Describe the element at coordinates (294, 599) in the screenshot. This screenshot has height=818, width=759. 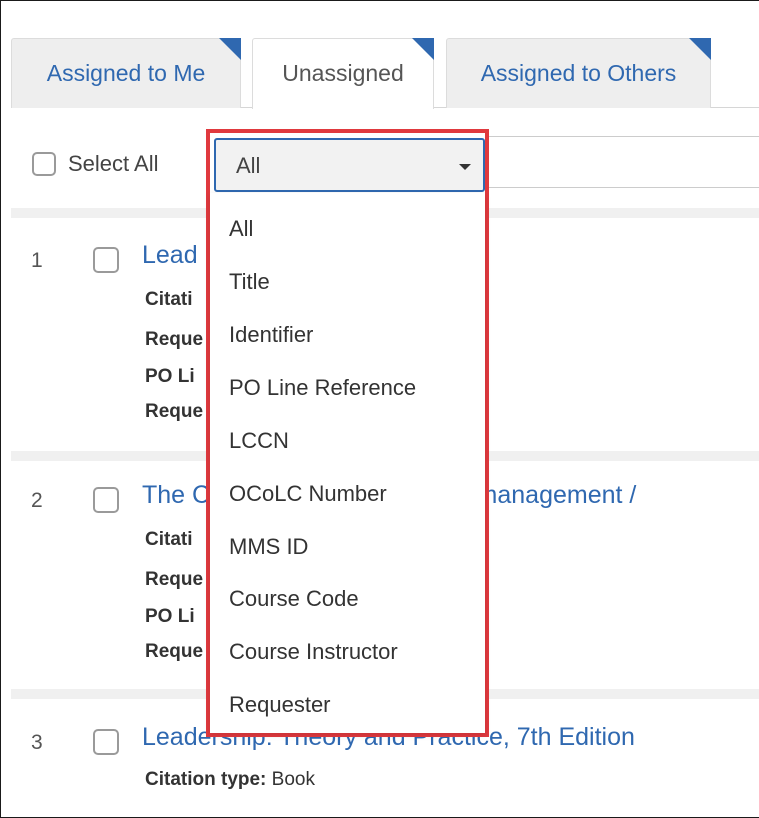
I see `menu-item-course-code: Course Code` at that location.